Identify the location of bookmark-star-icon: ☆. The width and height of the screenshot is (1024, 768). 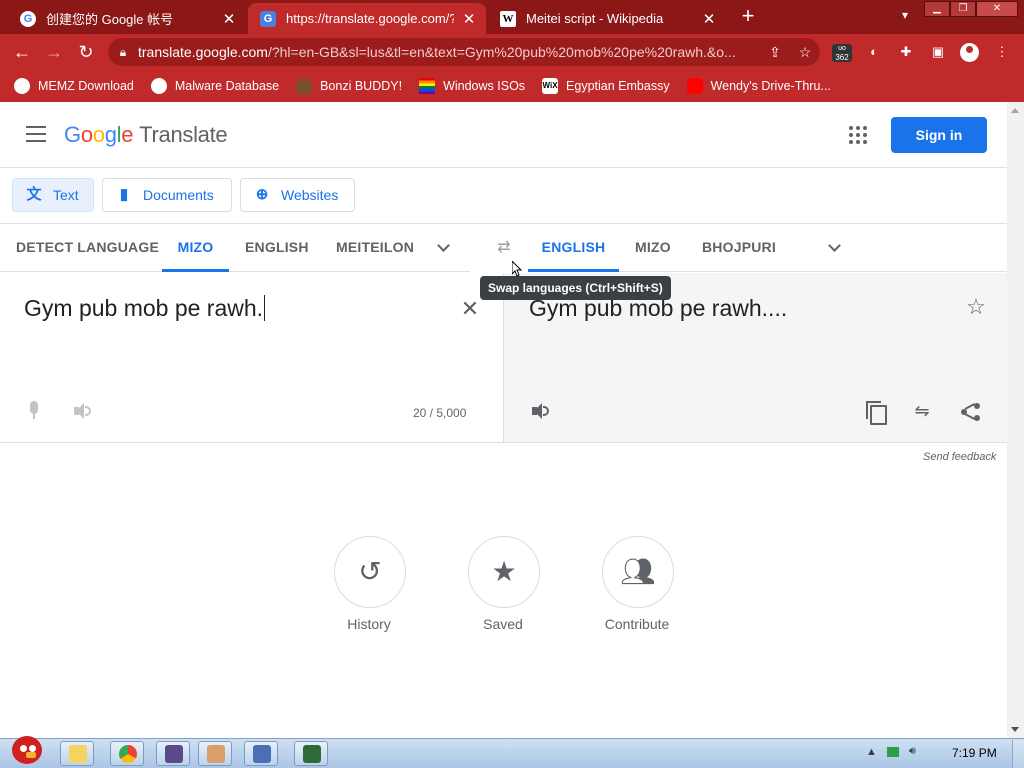
(805, 52).